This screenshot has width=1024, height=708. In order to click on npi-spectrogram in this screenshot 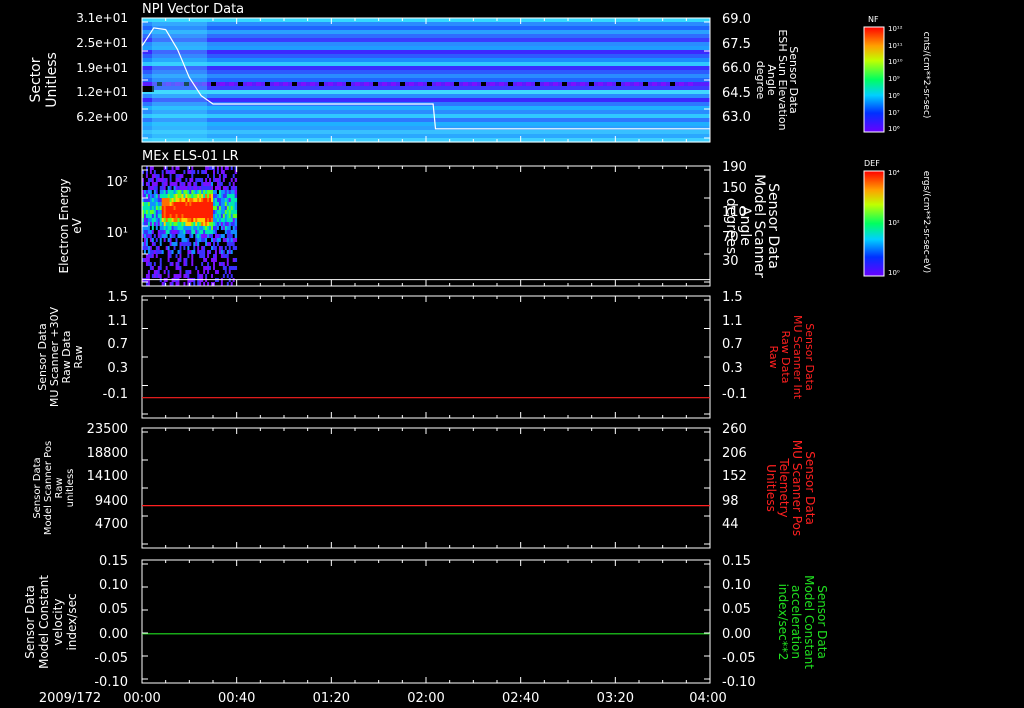, I will do `click(426, 80)`.